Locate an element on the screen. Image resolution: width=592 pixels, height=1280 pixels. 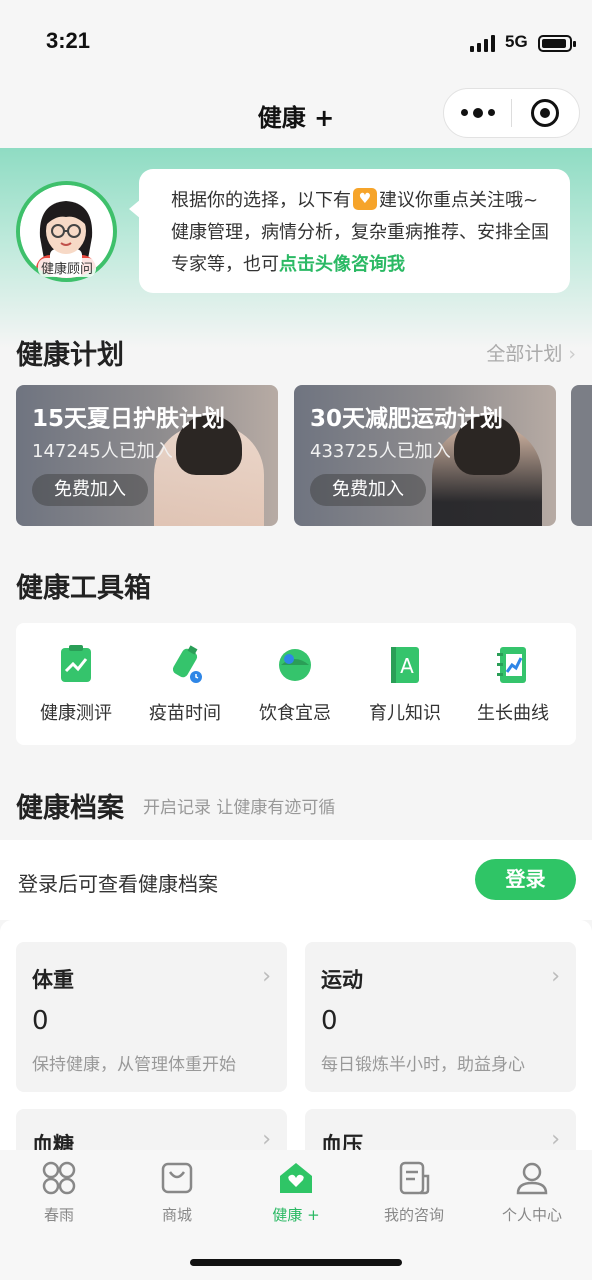
tab-personal-center: 个人中心 is located at coordinates (532, 1192).